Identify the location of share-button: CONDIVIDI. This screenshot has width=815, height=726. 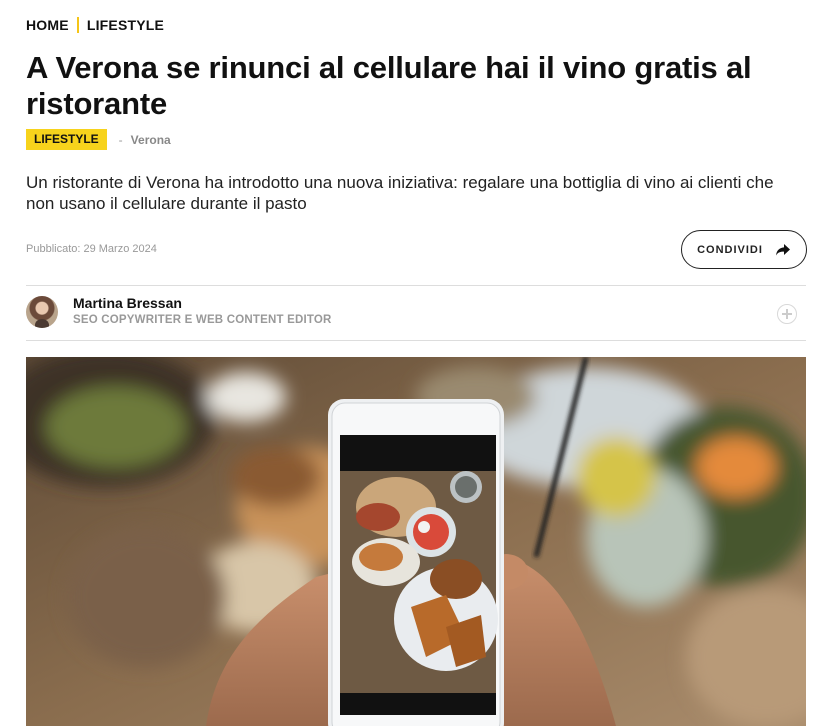
(744, 249).